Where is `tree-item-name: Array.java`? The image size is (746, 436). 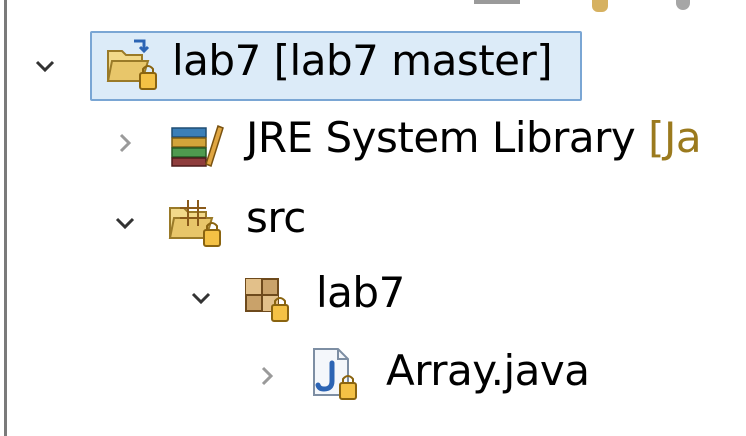 tree-item-name: Array.java is located at coordinates (488, 370).